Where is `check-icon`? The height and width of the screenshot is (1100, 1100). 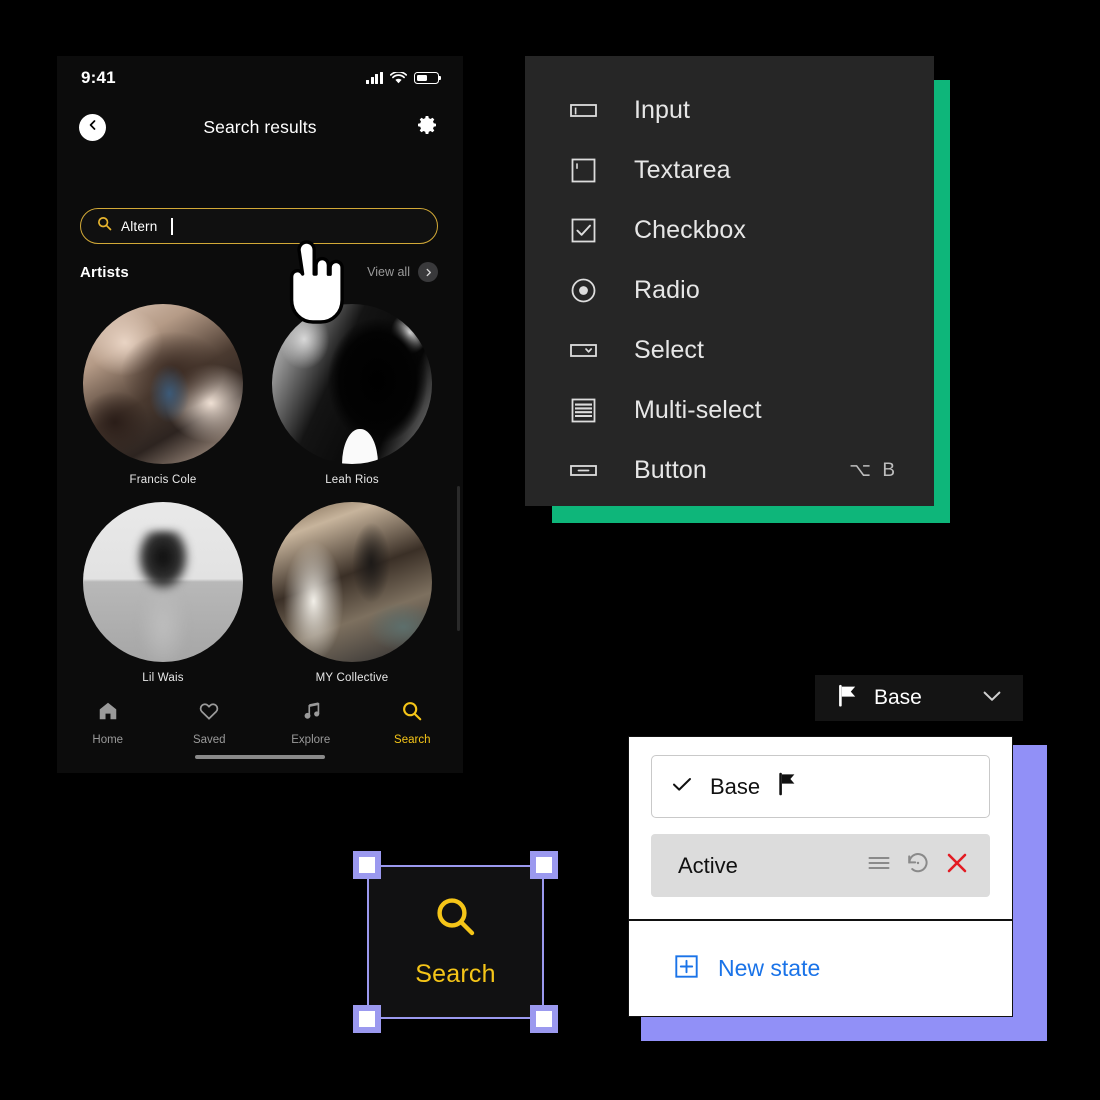
check-icon is located at coordinates (682, 787).